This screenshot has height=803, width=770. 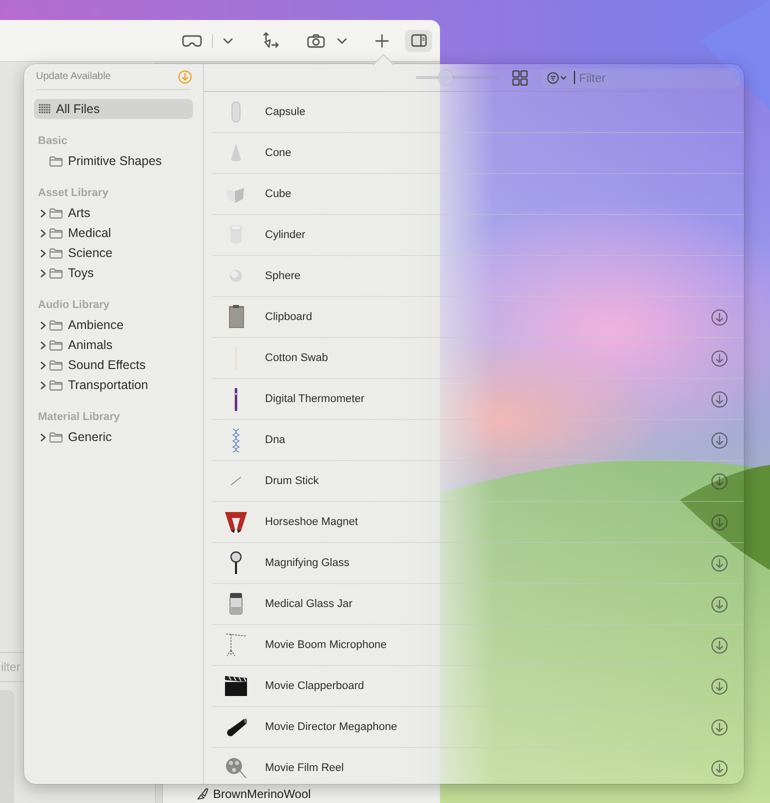 I want to click on all-files-item: All Files, so click(x=113, y=109).